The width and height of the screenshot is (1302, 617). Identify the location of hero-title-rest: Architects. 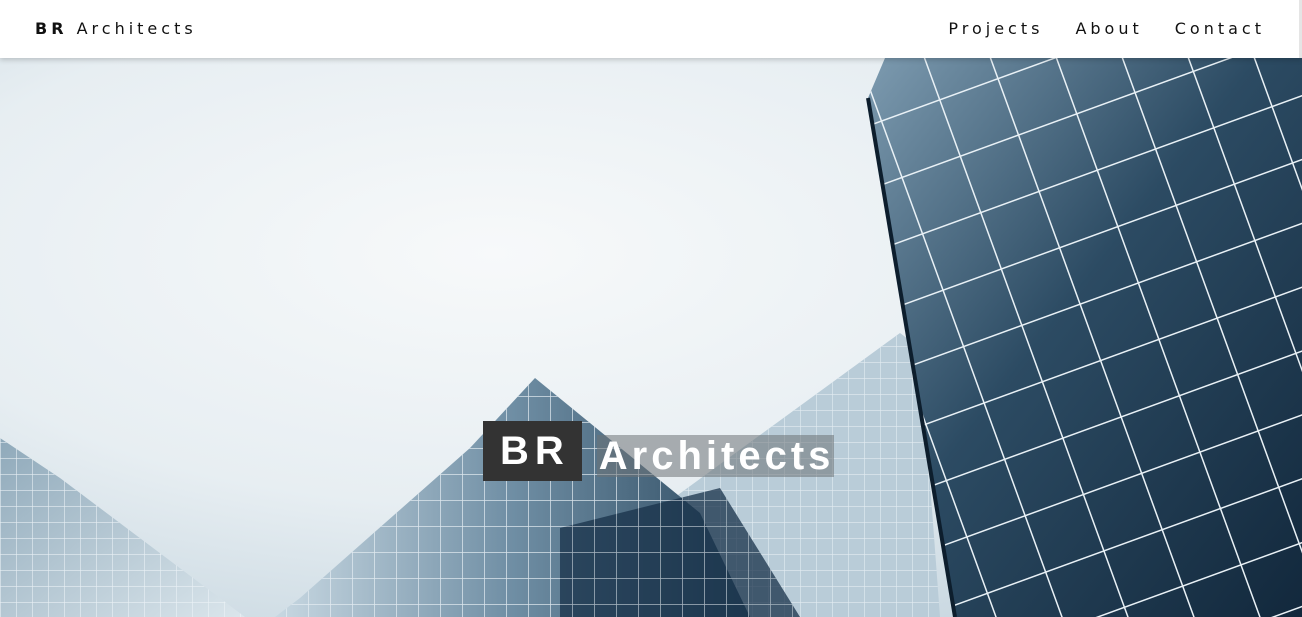
(715, 455).